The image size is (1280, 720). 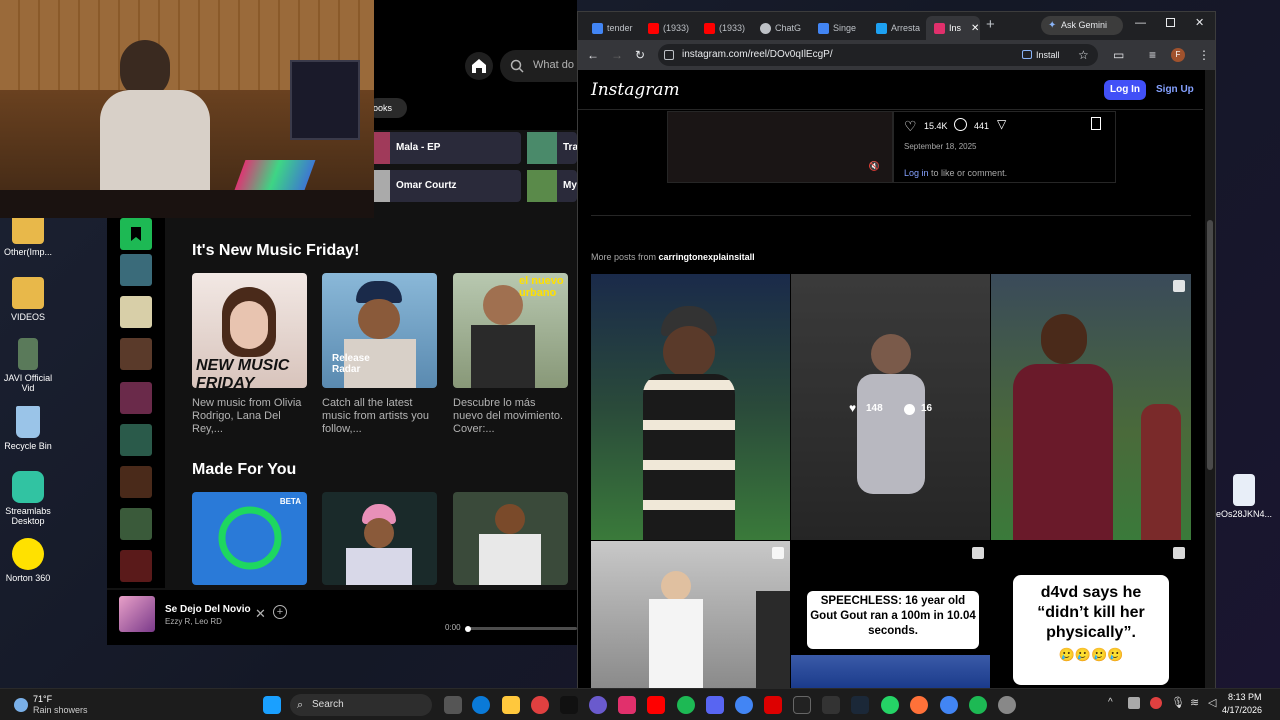 What do you see at coordinates (635, 90) in the screenshot?
I see `instagram-logo: Instagram` at bounding box center [635, 90].